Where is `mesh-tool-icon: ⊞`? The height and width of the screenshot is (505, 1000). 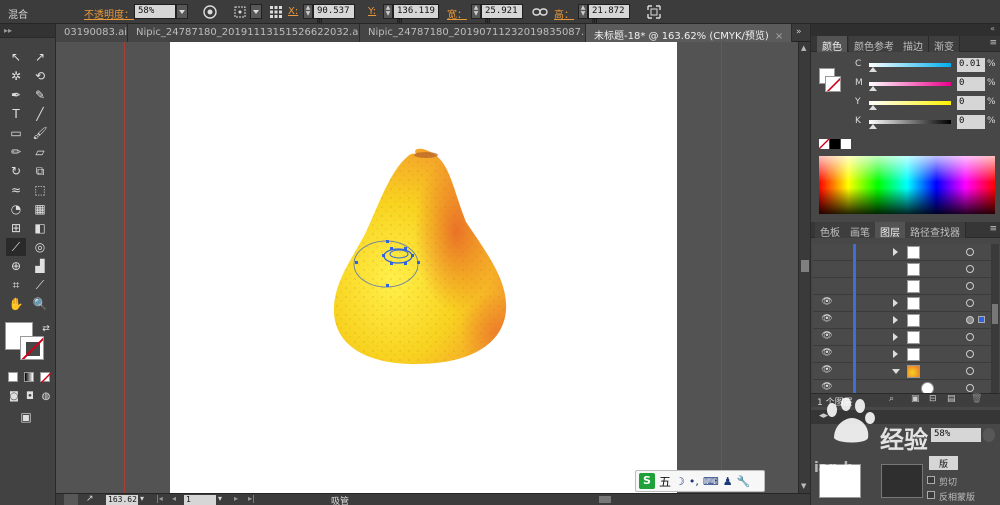 mesh-tool-icon: ⊞ is located at coordinates (16, 228).